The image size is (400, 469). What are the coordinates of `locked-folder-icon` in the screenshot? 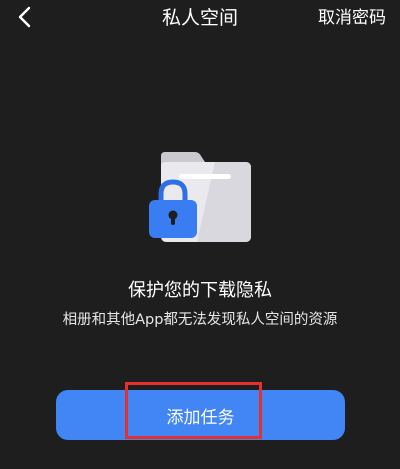 It's located at (200, 198).